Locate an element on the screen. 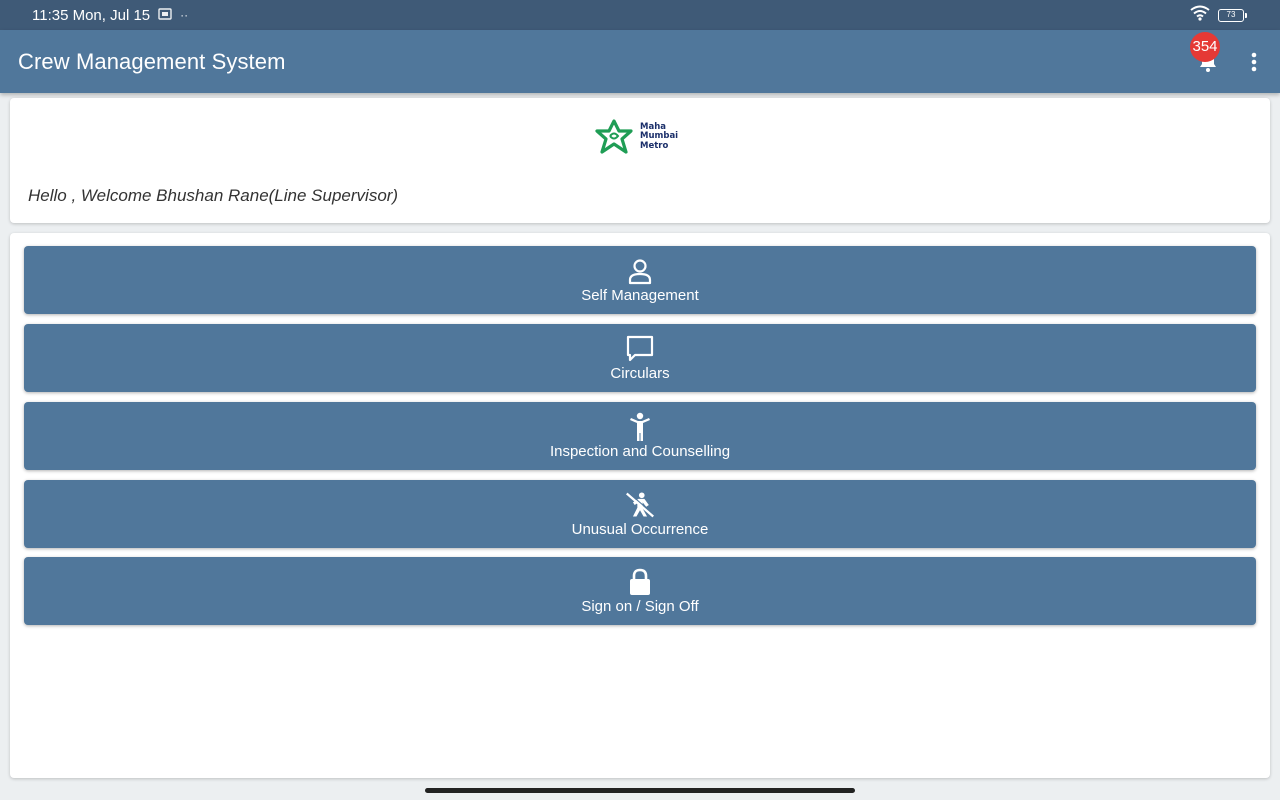  sim-icon is located at coordinates (165, 15).